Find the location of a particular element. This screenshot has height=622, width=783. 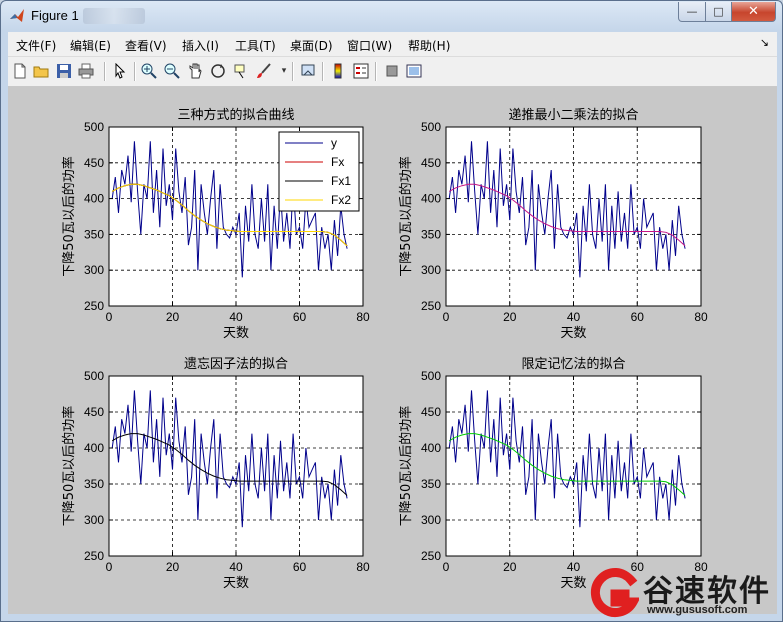

zoom-out-icon is located at coordinates (172, 71).